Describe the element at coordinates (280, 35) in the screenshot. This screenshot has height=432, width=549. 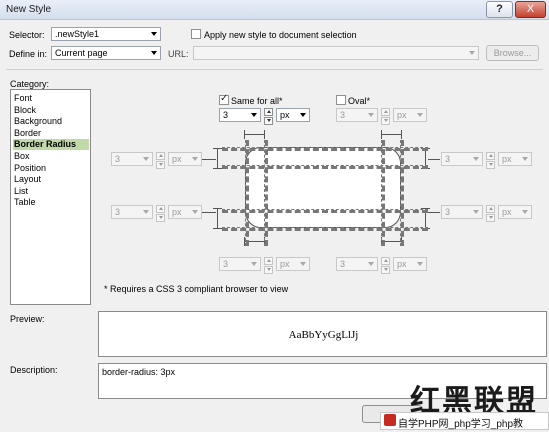
I see `apply-label: Apply new style to document selection` at that location.